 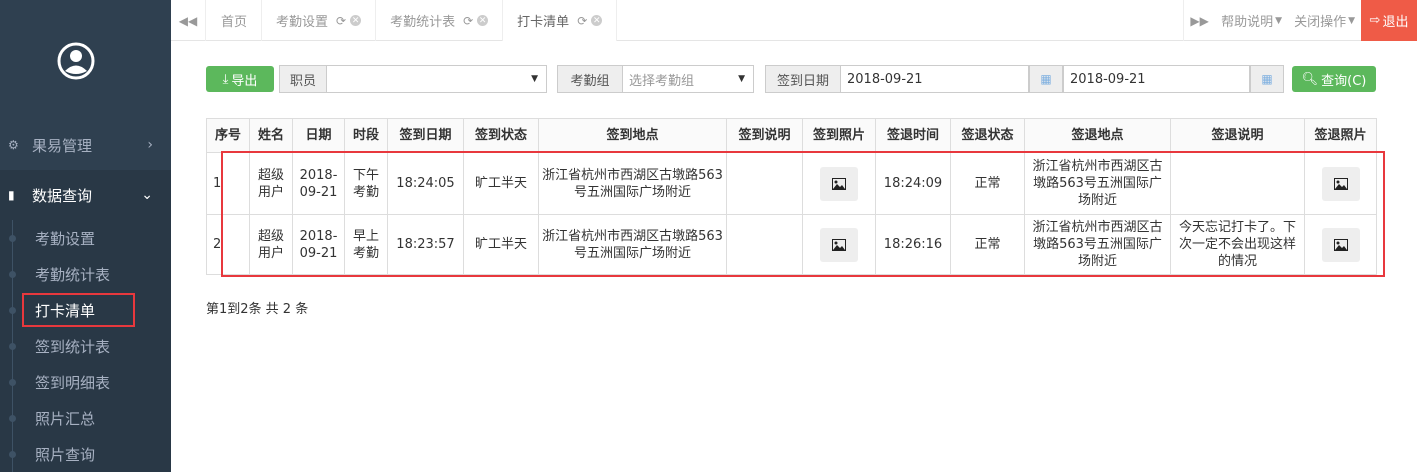 I want to click on search-icon: 🔍︎, so click(x=1310, y=79).